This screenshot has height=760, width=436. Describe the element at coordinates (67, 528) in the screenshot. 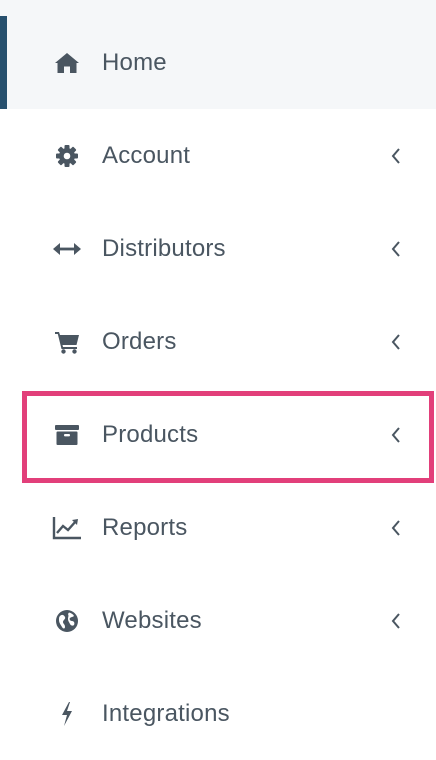

I see `line-chart-icon` at that location.